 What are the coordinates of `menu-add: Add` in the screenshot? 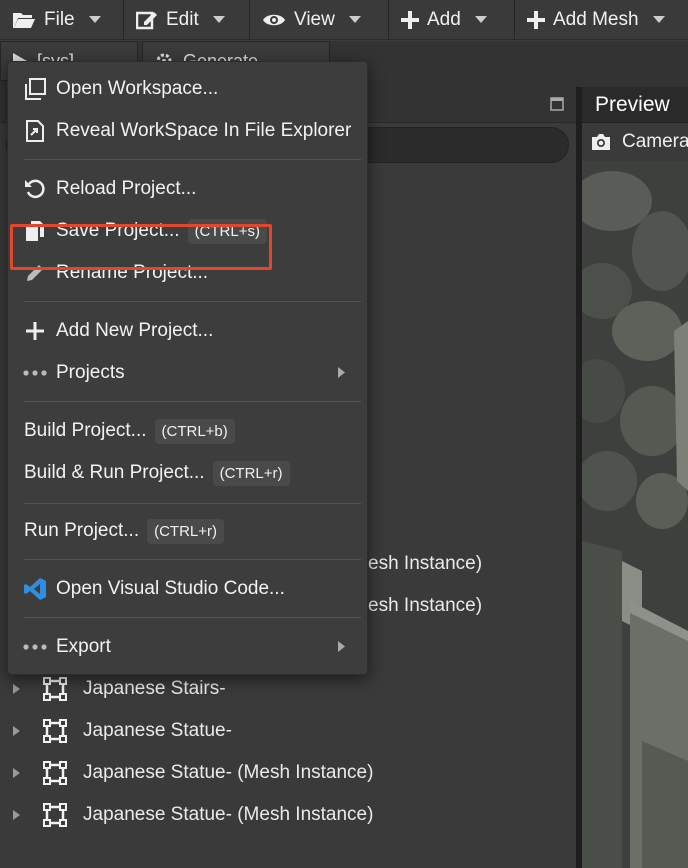 It's located at (452, 20).